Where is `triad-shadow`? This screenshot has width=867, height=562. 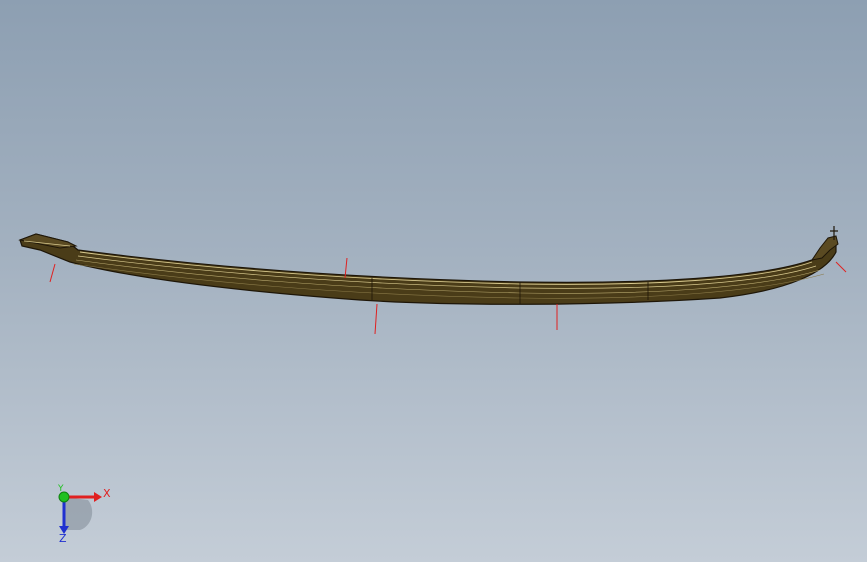 triad-shadow is located at coordinates (78, 513).